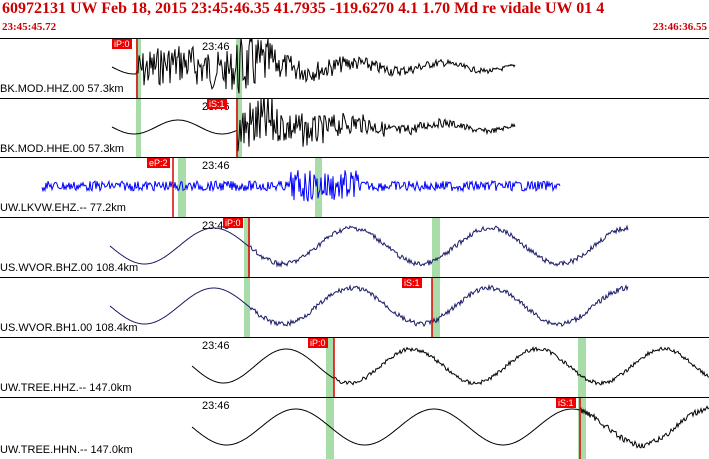 The width and height of the screenshot is (709, 459). What do you see at coordinates (62, 89) in the screenshot?
I see `trace-label: BK.MOD.HHZ.00 57.3km` at bounding box center [62, 89].